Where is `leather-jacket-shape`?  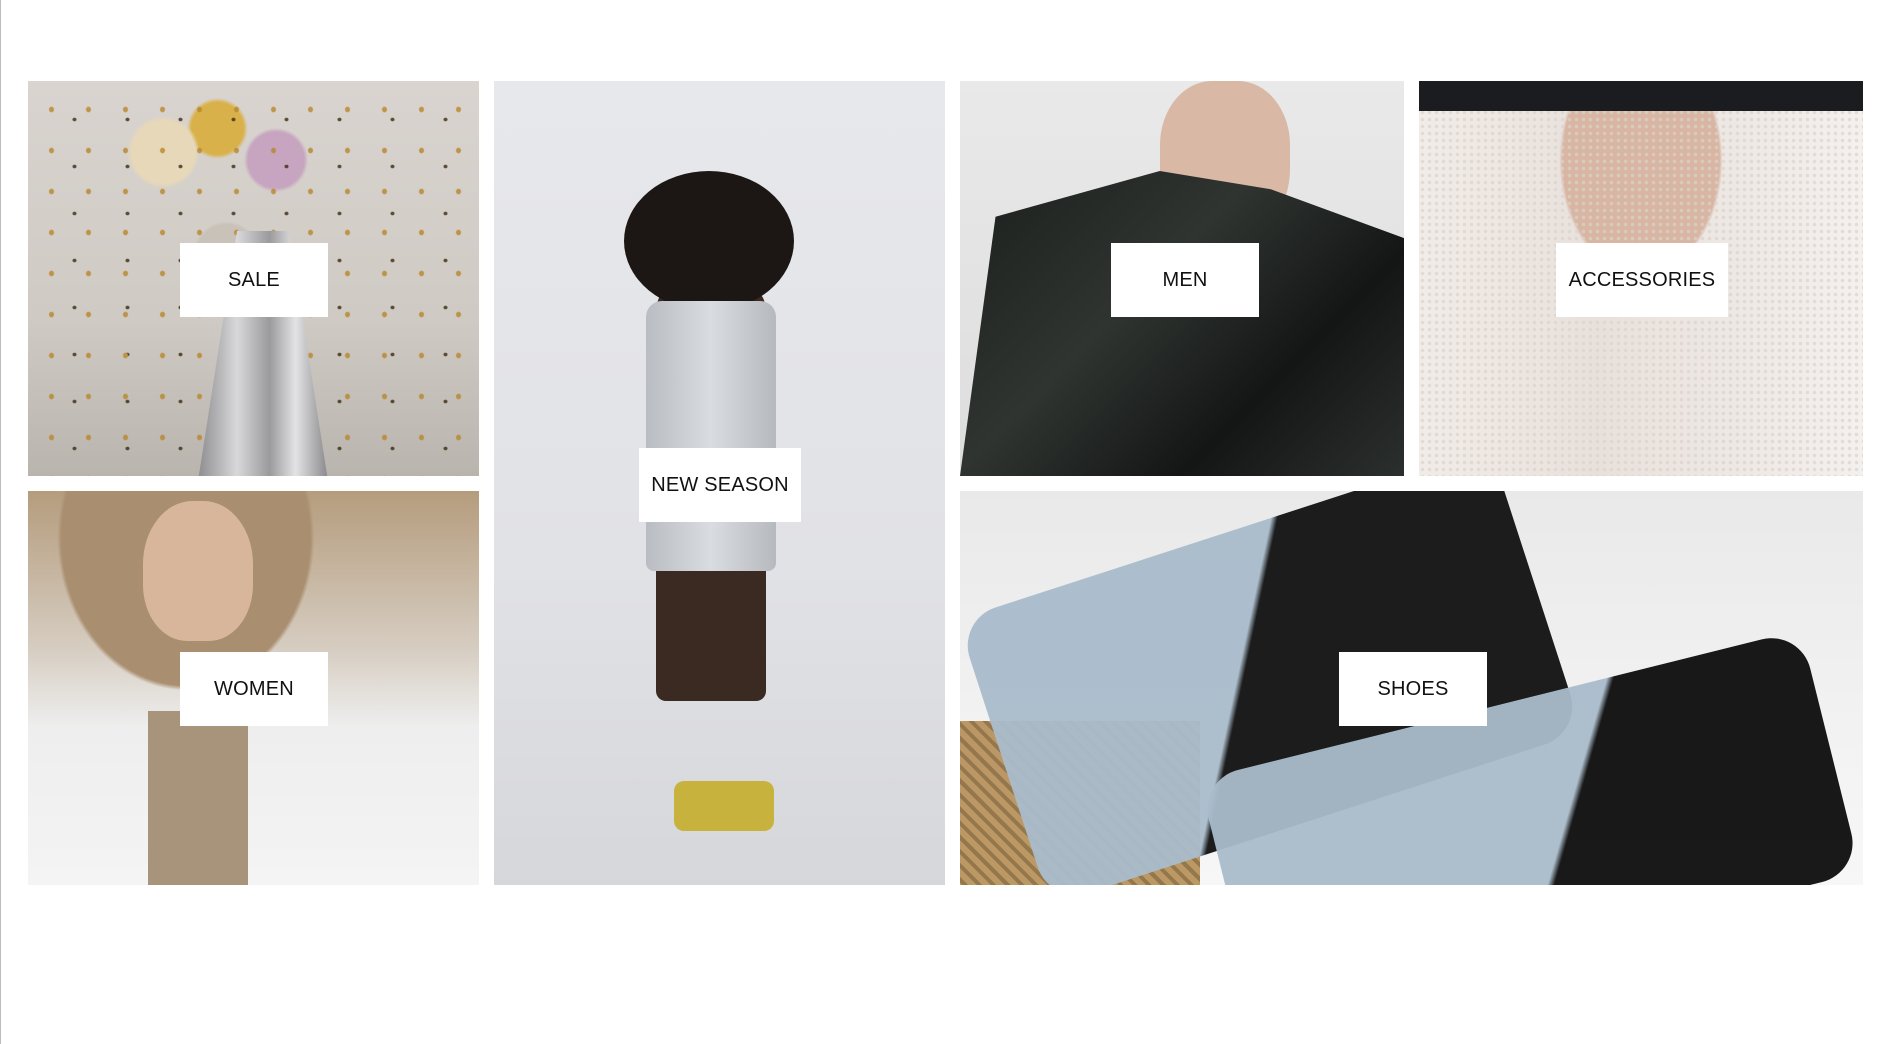 leather-jacket-shape is located at coordinates (1182, 323).